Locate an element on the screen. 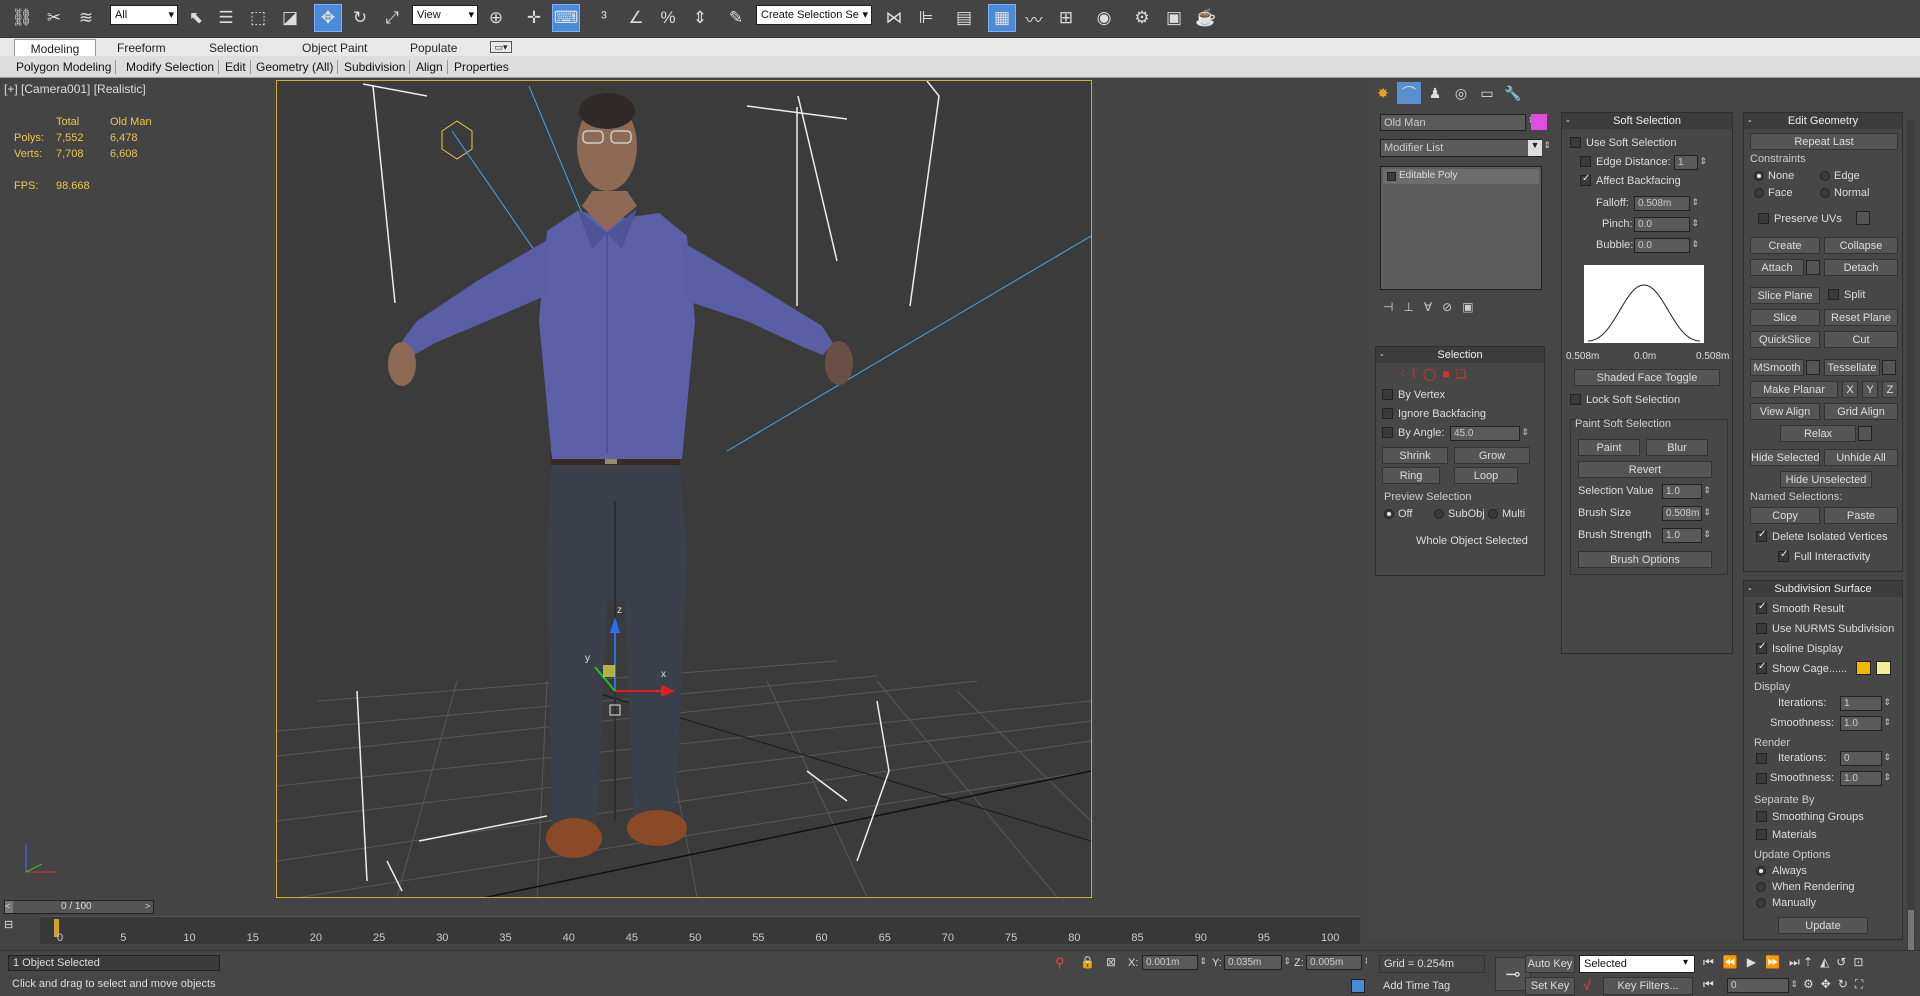 This screenshot has width=1920, height=996. time-slider: < 0 / 100 > is located at coordinates (79, 907).